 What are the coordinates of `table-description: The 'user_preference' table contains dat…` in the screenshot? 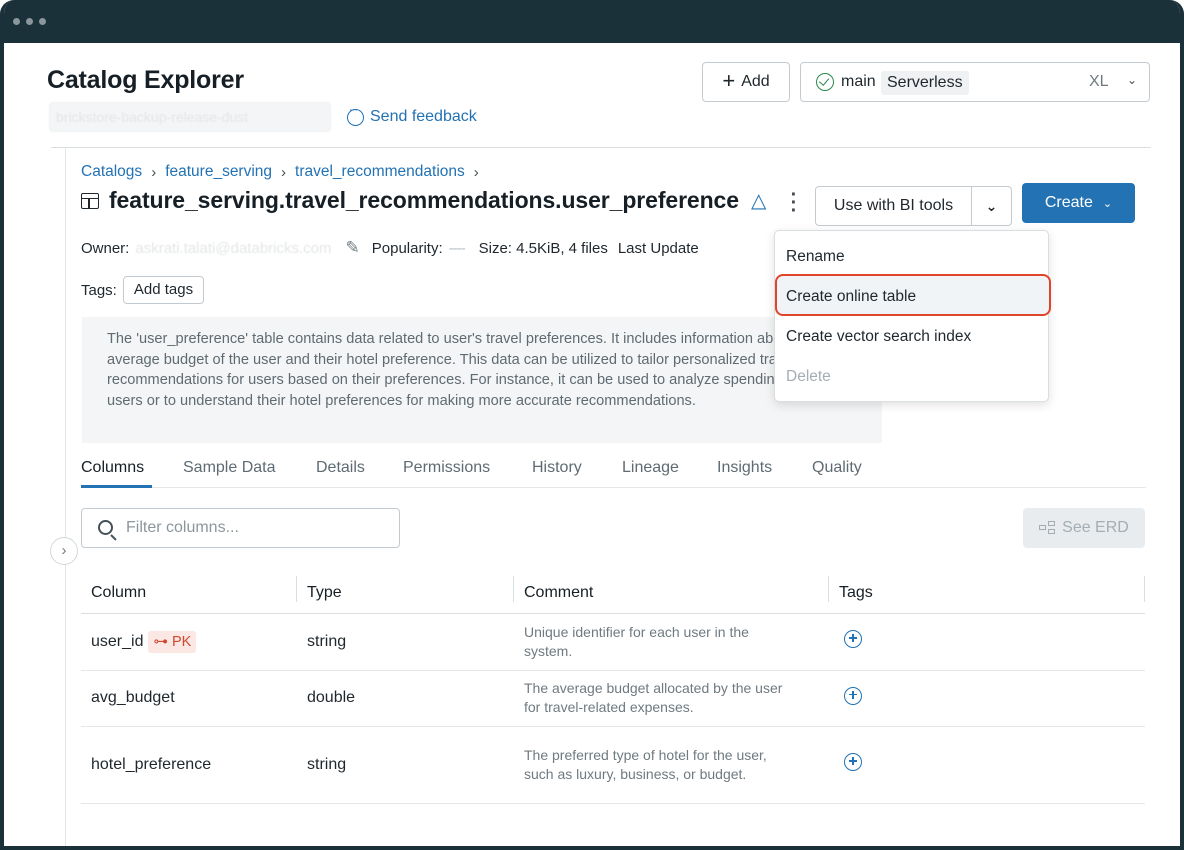 It's located at (482, 380).